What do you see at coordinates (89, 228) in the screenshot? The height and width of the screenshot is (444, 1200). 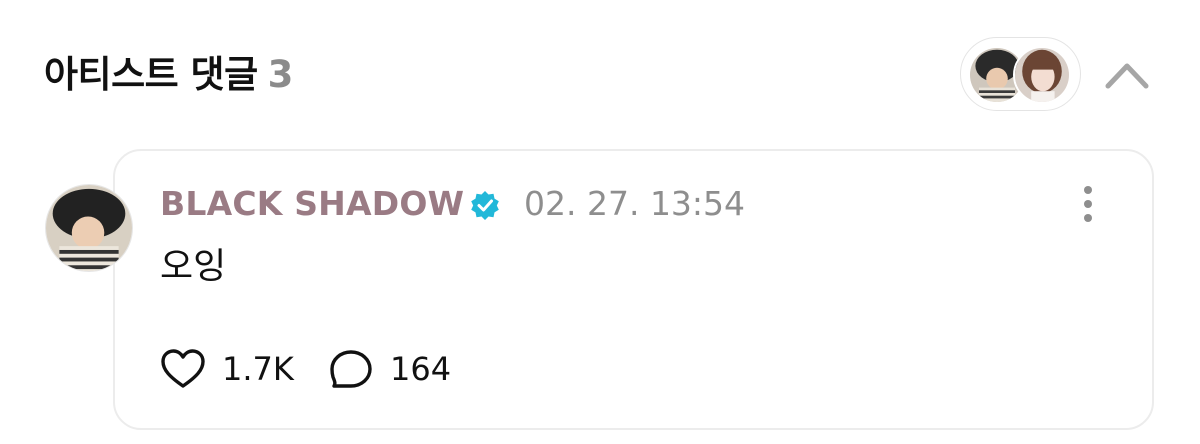 I see `author-avatar` at bounding box center [89, 228].